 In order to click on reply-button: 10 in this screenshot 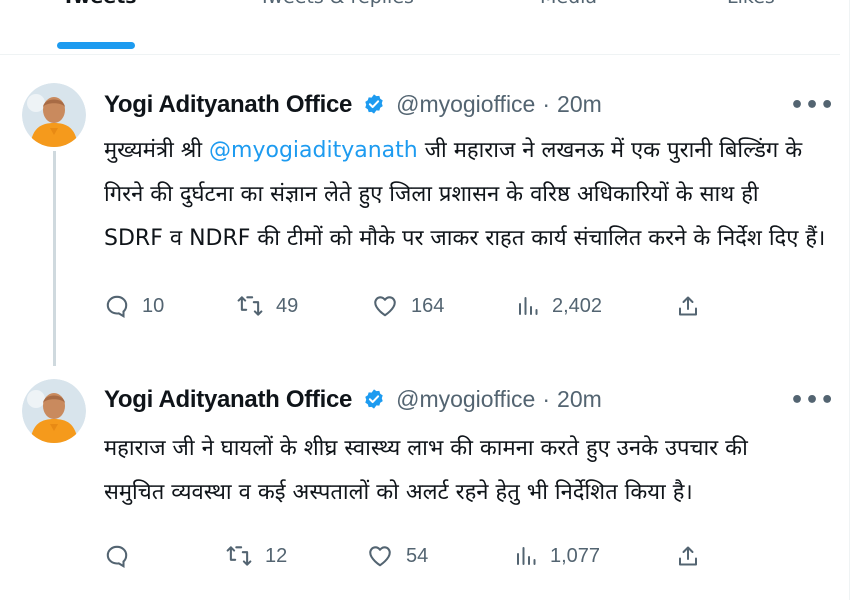, I will do `click(134, 306)`.